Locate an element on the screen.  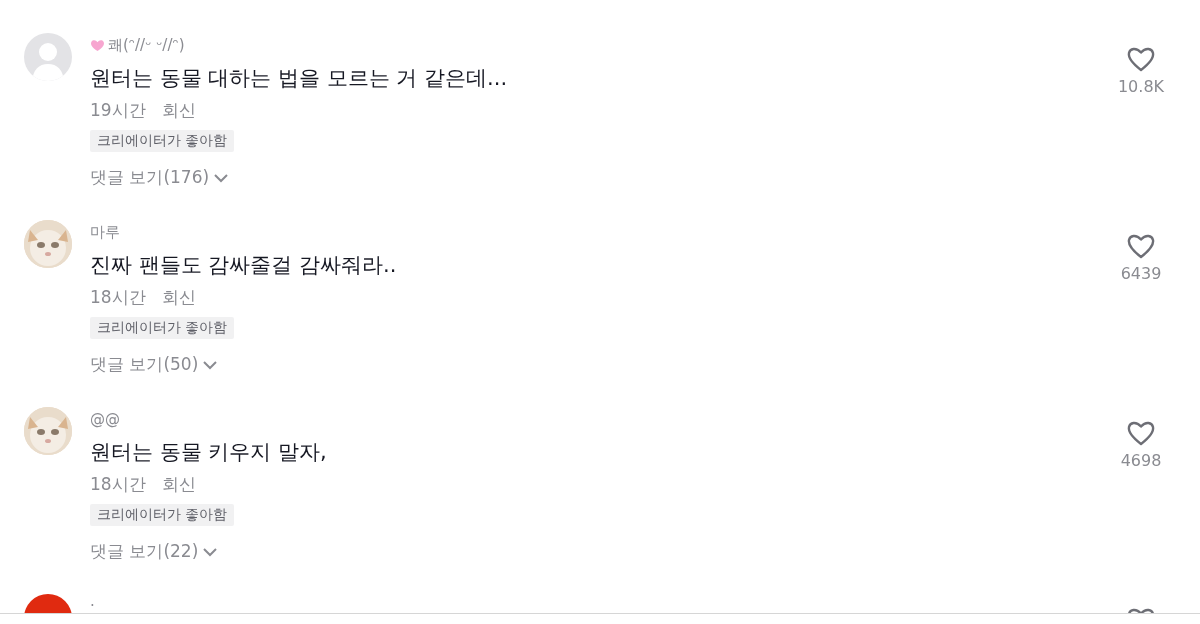
username: @@ is located at coordinates (105, 419).